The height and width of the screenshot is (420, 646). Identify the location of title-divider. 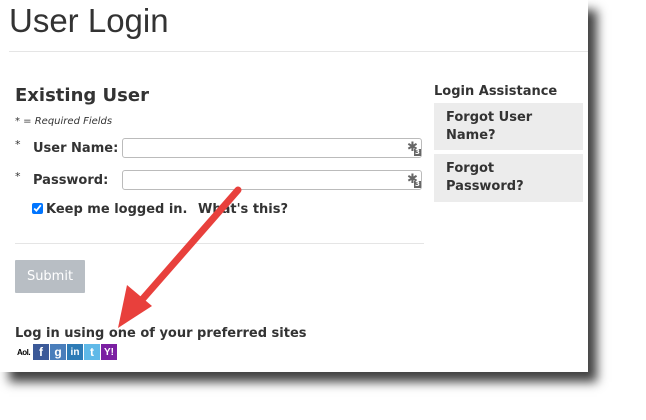
(298, 51).